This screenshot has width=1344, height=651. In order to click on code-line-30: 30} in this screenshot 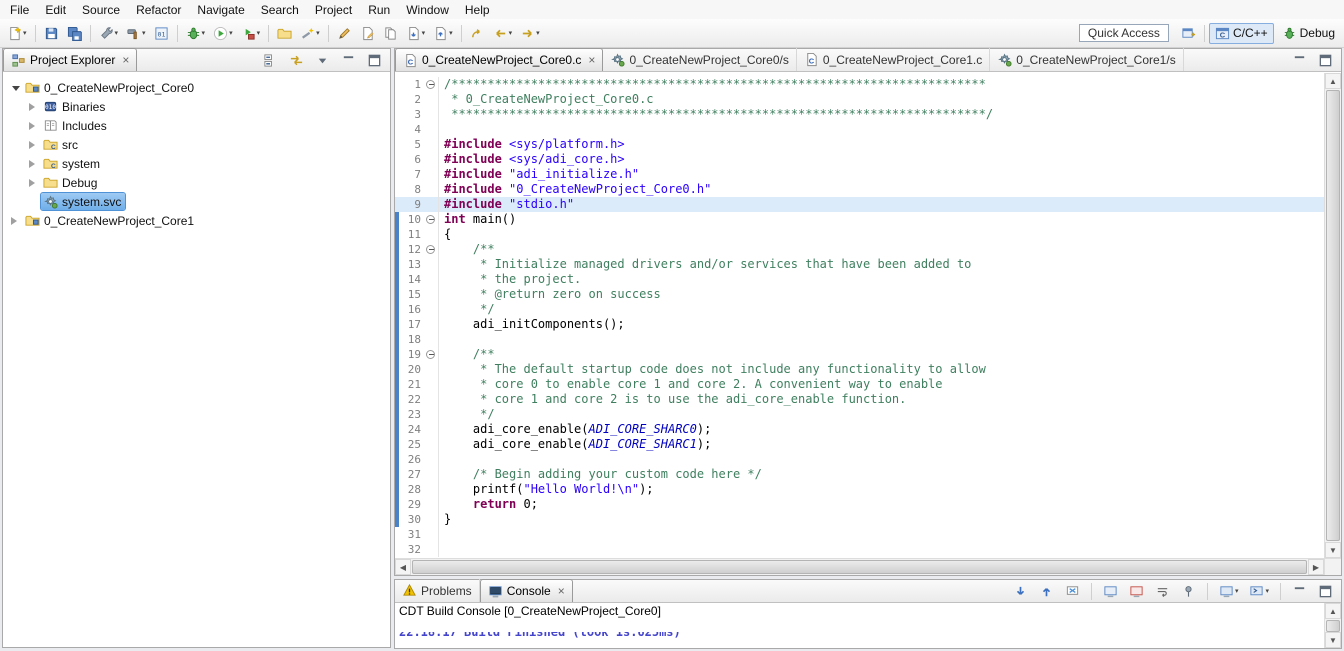, I will do `click(859, 519)`.